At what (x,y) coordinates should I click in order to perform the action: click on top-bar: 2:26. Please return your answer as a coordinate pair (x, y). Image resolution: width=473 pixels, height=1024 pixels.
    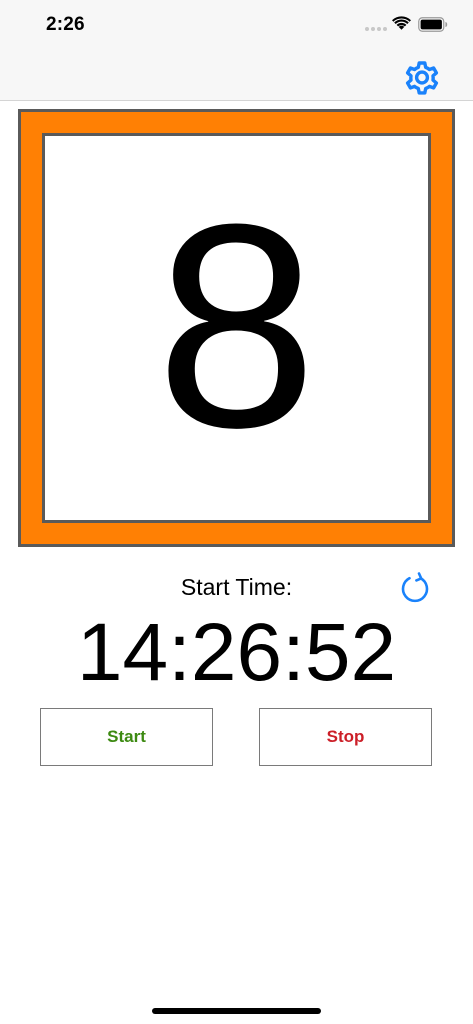
    Looking at the image, I should click on (236, 50).